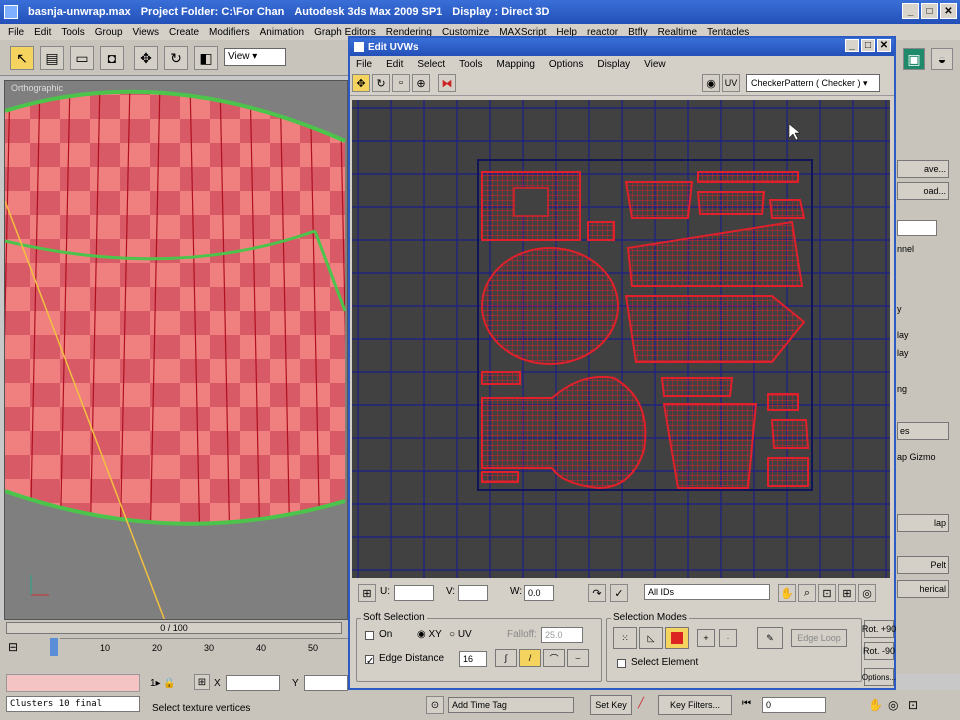  What do you see at coordinates (369, 661) in the screenshot?
I see `edge-distance-checkbox: ✓` at bounding box center [369, 661].